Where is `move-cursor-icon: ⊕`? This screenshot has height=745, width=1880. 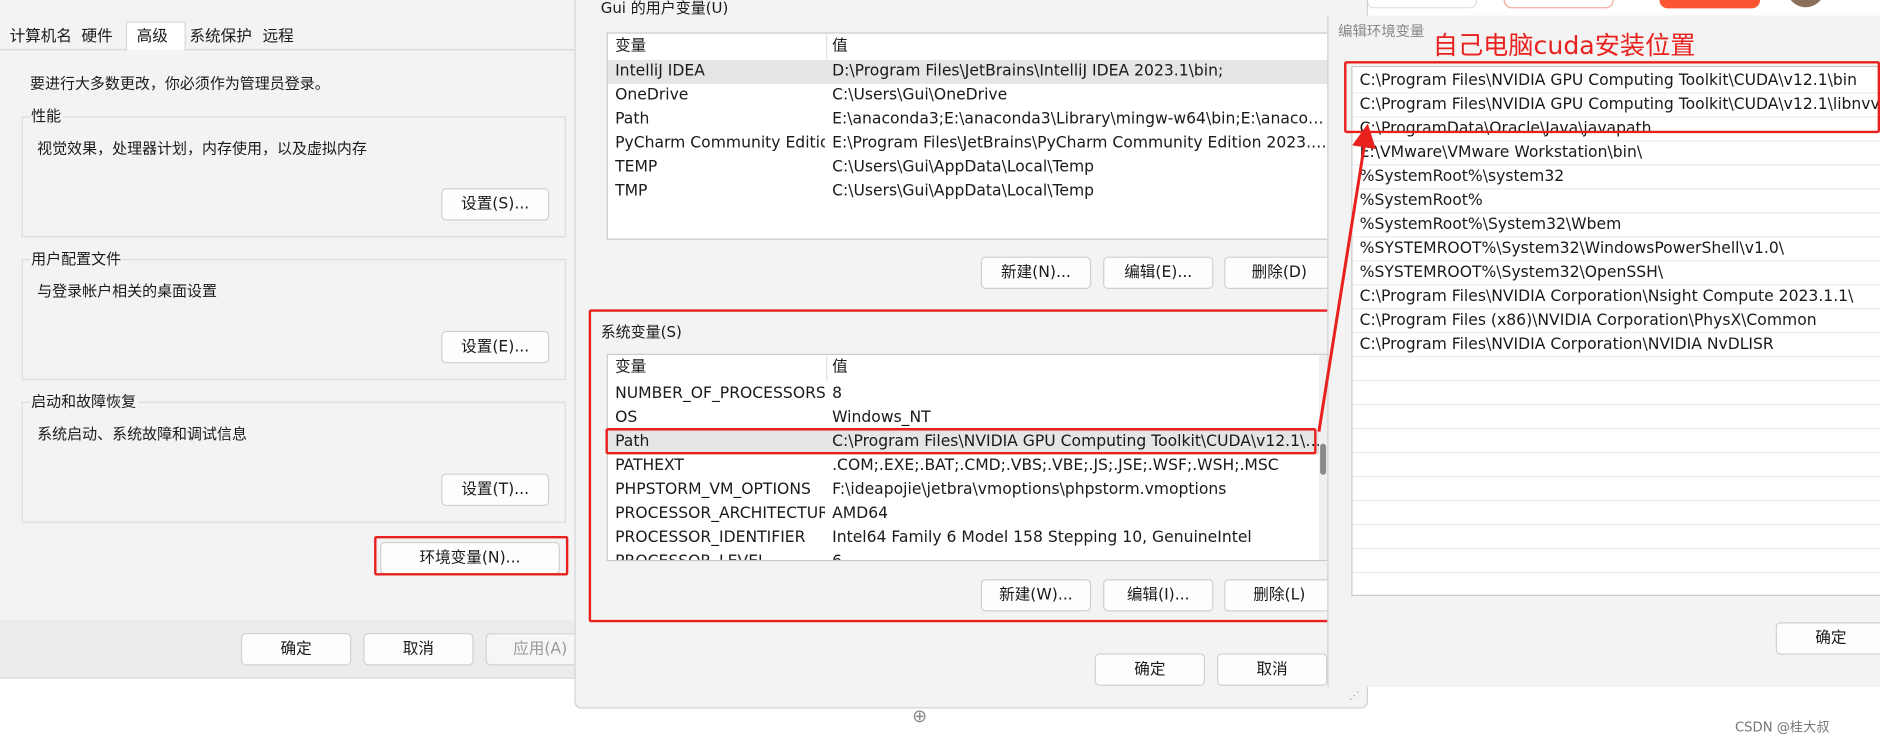
move-cursor-icon: ⊕ is located at coordinates (920, 716).